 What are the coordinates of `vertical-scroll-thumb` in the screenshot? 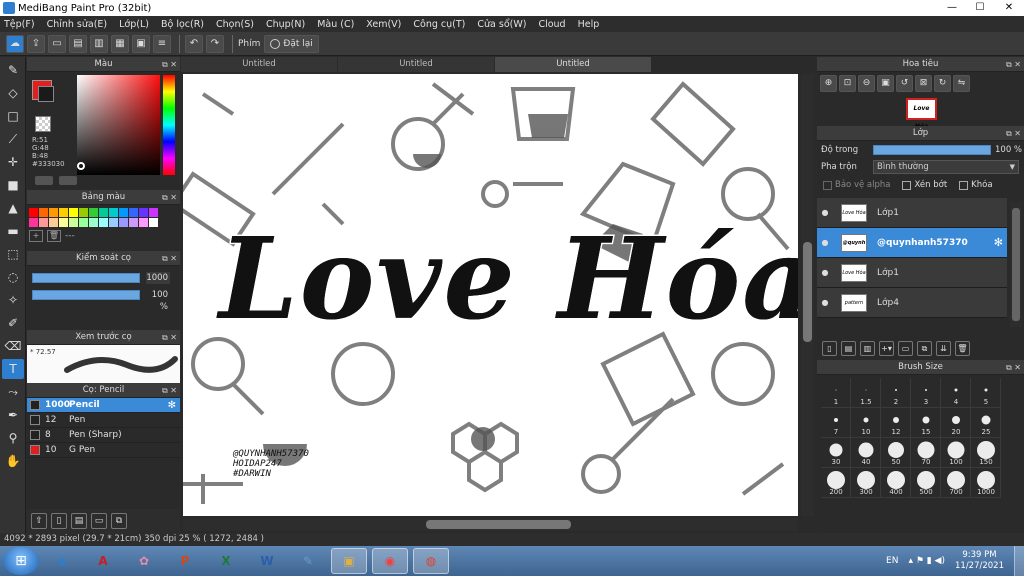 It's located at (807, 292).